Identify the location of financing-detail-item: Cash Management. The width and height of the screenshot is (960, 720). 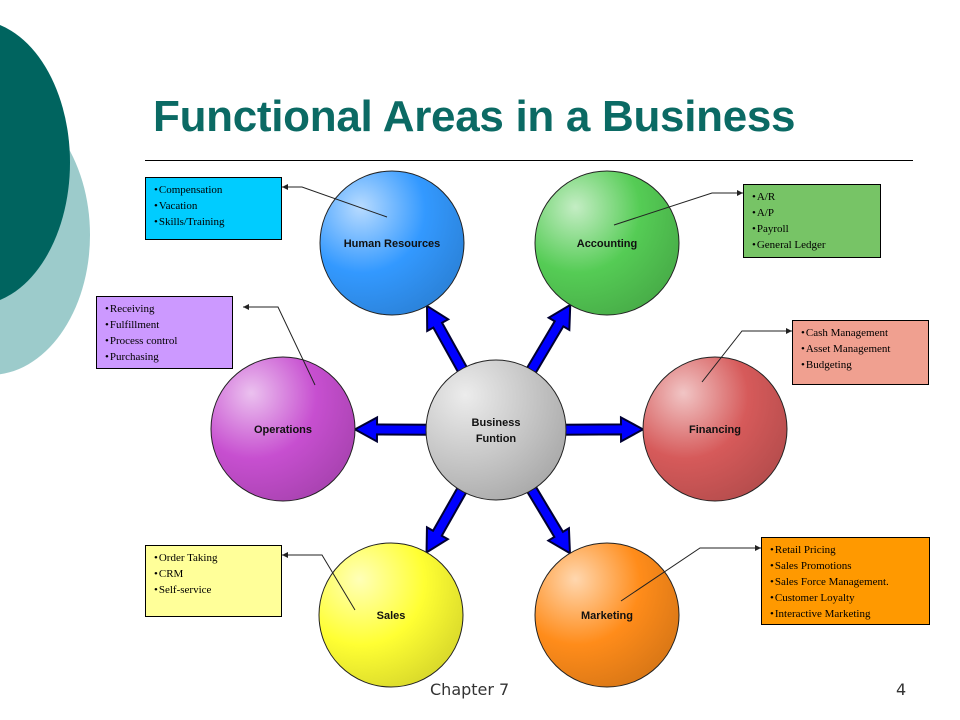
(861, 333).